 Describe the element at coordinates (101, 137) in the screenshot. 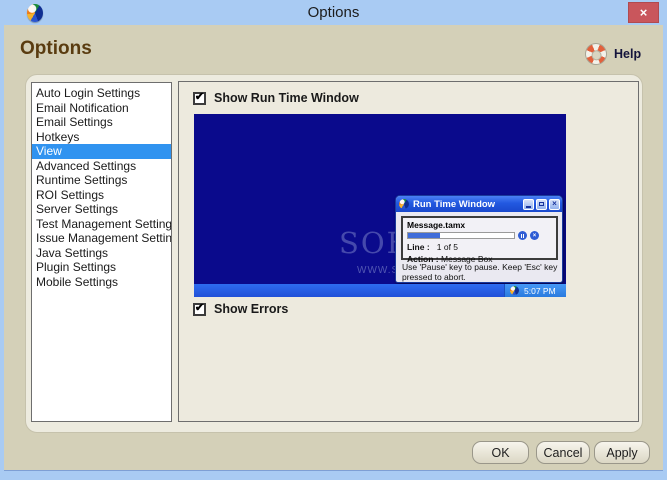

I see `sidebar-item-hotkeys: Hotkeys` at that location.